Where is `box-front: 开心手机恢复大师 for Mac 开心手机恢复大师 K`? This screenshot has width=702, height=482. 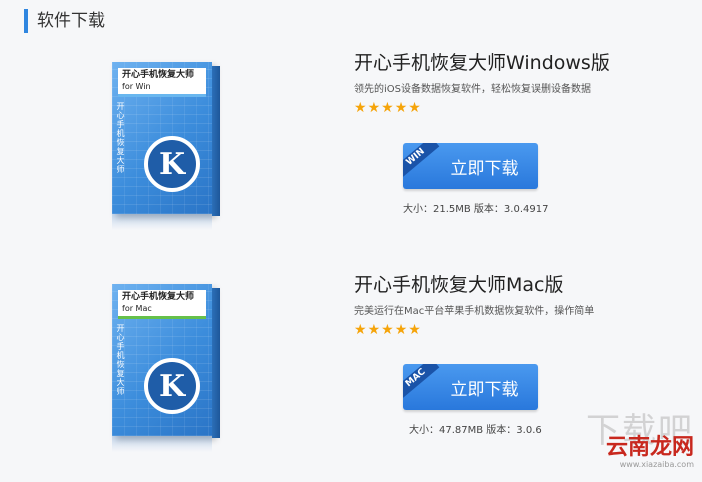 box-front: 开心手机恢复大师 for Mac 开心手机恢复大师 K is located at coordinates (162, 360).